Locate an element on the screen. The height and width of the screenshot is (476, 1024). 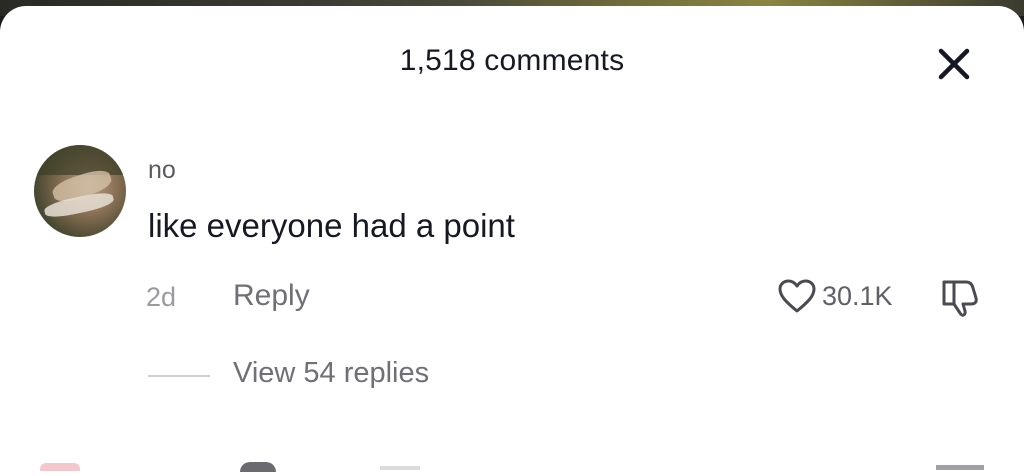
comment-text: like everyone had a point is located at coordinates (331, 225).